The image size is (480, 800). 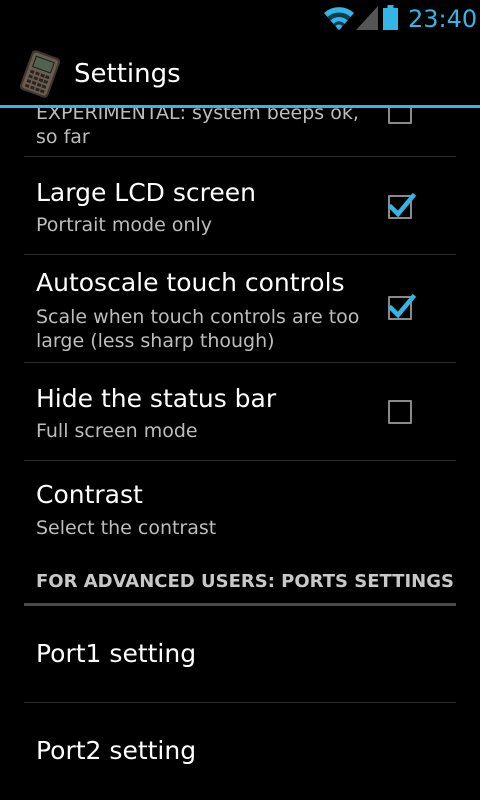 I want to click on category-header-ports: FOR ADVANCED USERS: PORTS SETTINGS, so click(x=240, y=582).